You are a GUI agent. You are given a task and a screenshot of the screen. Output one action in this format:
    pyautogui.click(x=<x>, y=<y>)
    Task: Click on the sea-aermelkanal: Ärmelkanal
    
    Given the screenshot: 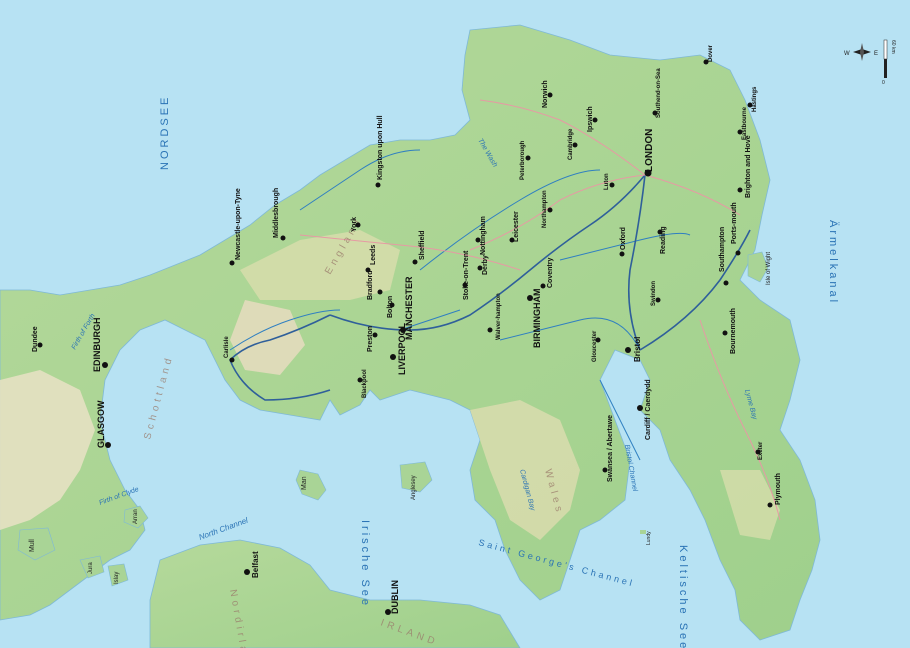 What is the action you would take?
    pyautogui.click(x=833, y=262)
    